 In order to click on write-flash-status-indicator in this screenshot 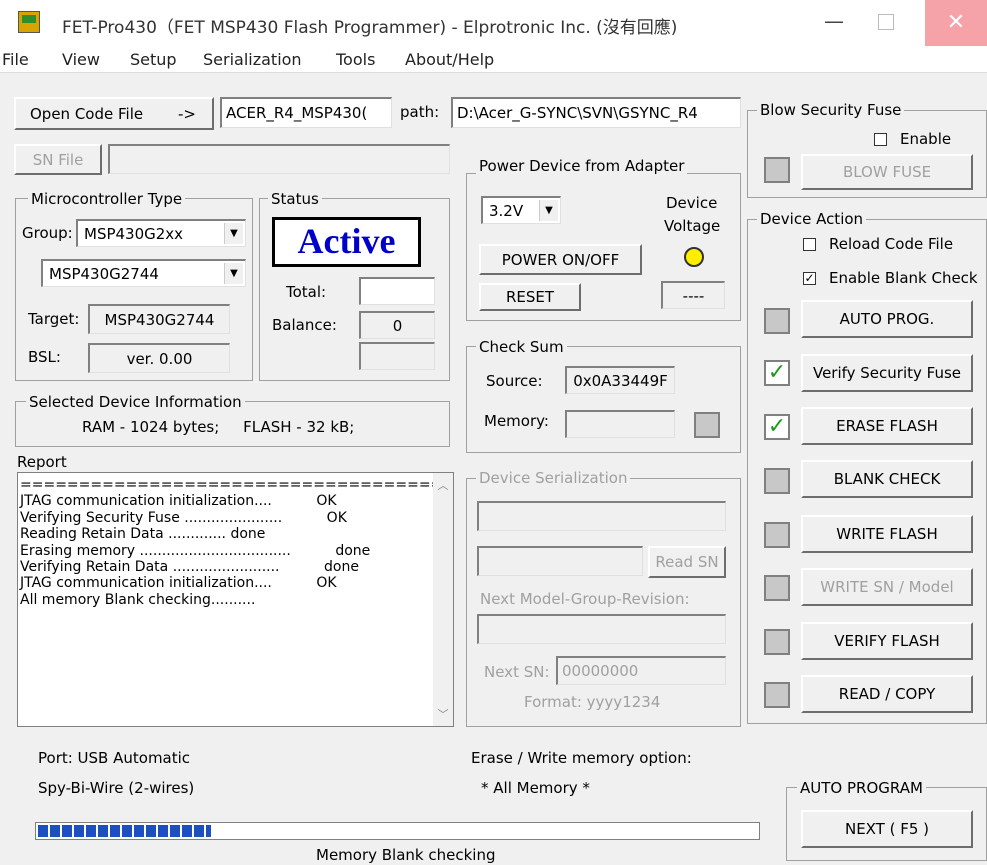, I will do `click(777, 535)`.